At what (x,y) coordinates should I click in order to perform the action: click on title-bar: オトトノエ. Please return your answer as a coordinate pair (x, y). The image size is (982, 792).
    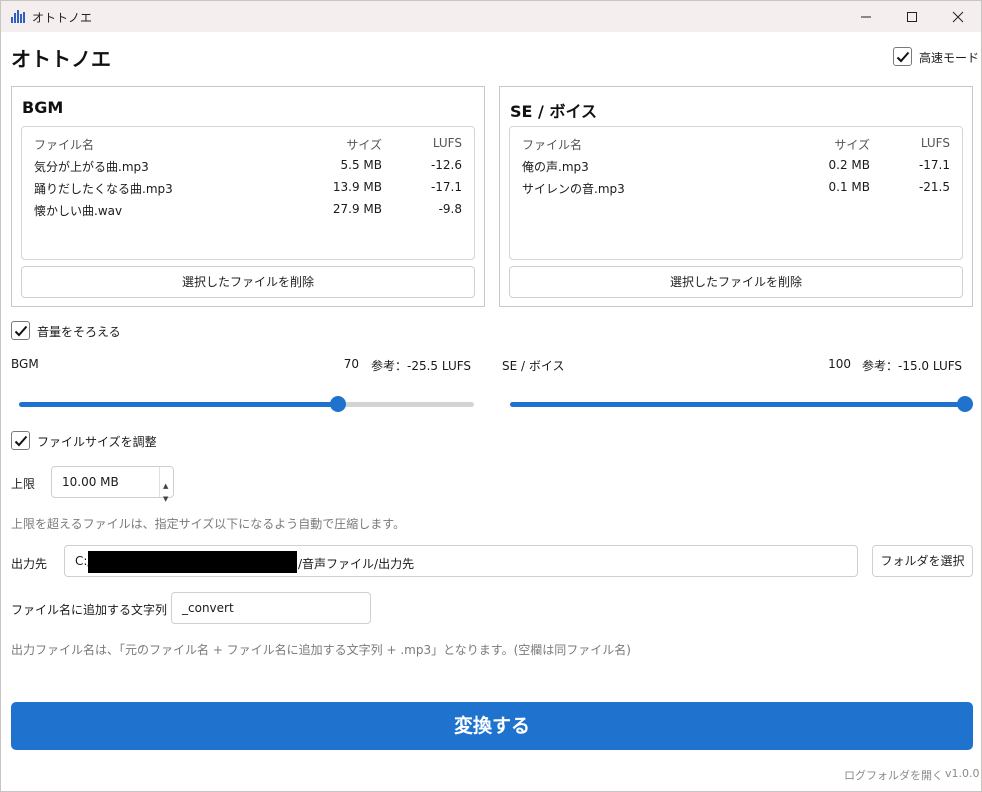
    Looking at the image, I should click on (491, 16).